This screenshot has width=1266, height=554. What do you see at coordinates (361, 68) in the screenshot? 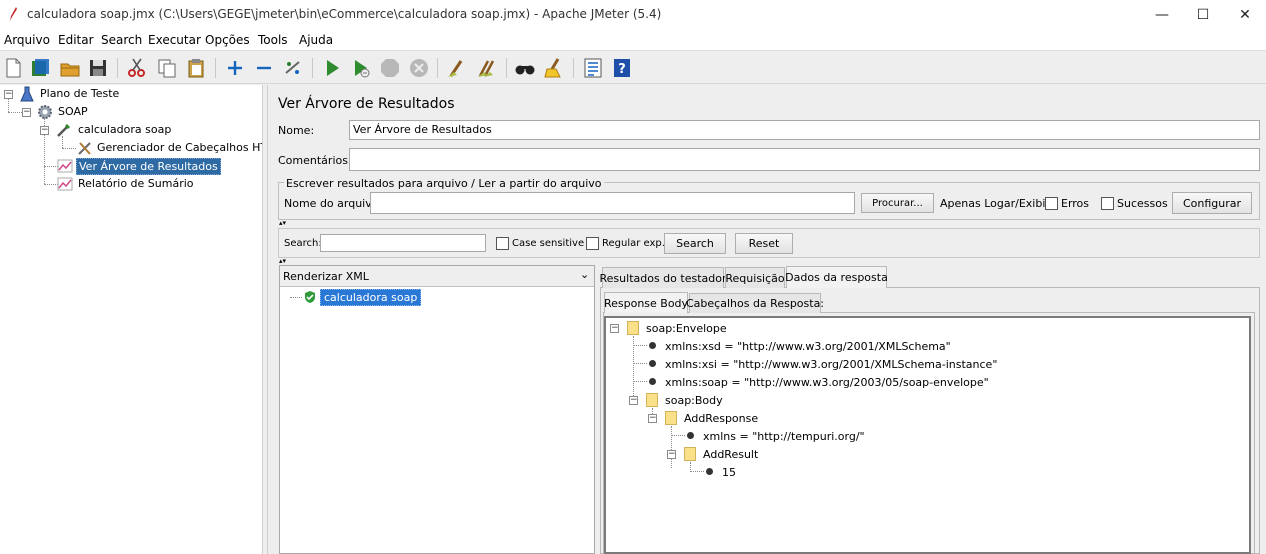
I see `start-no-pause-icon` at bounding box center [361, 68].